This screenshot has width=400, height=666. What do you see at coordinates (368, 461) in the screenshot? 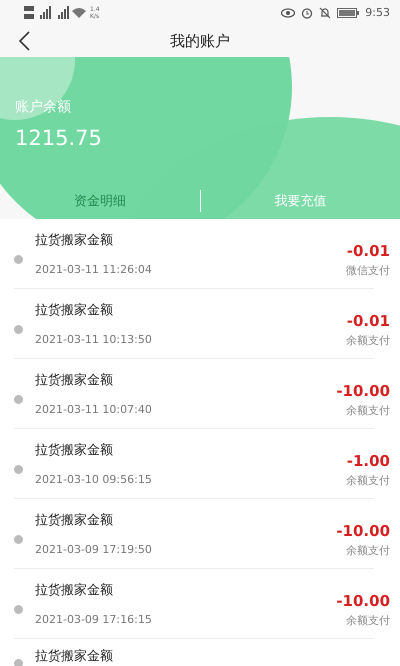
I see `record-amount: -1.00` at bounding box center [368, 461].